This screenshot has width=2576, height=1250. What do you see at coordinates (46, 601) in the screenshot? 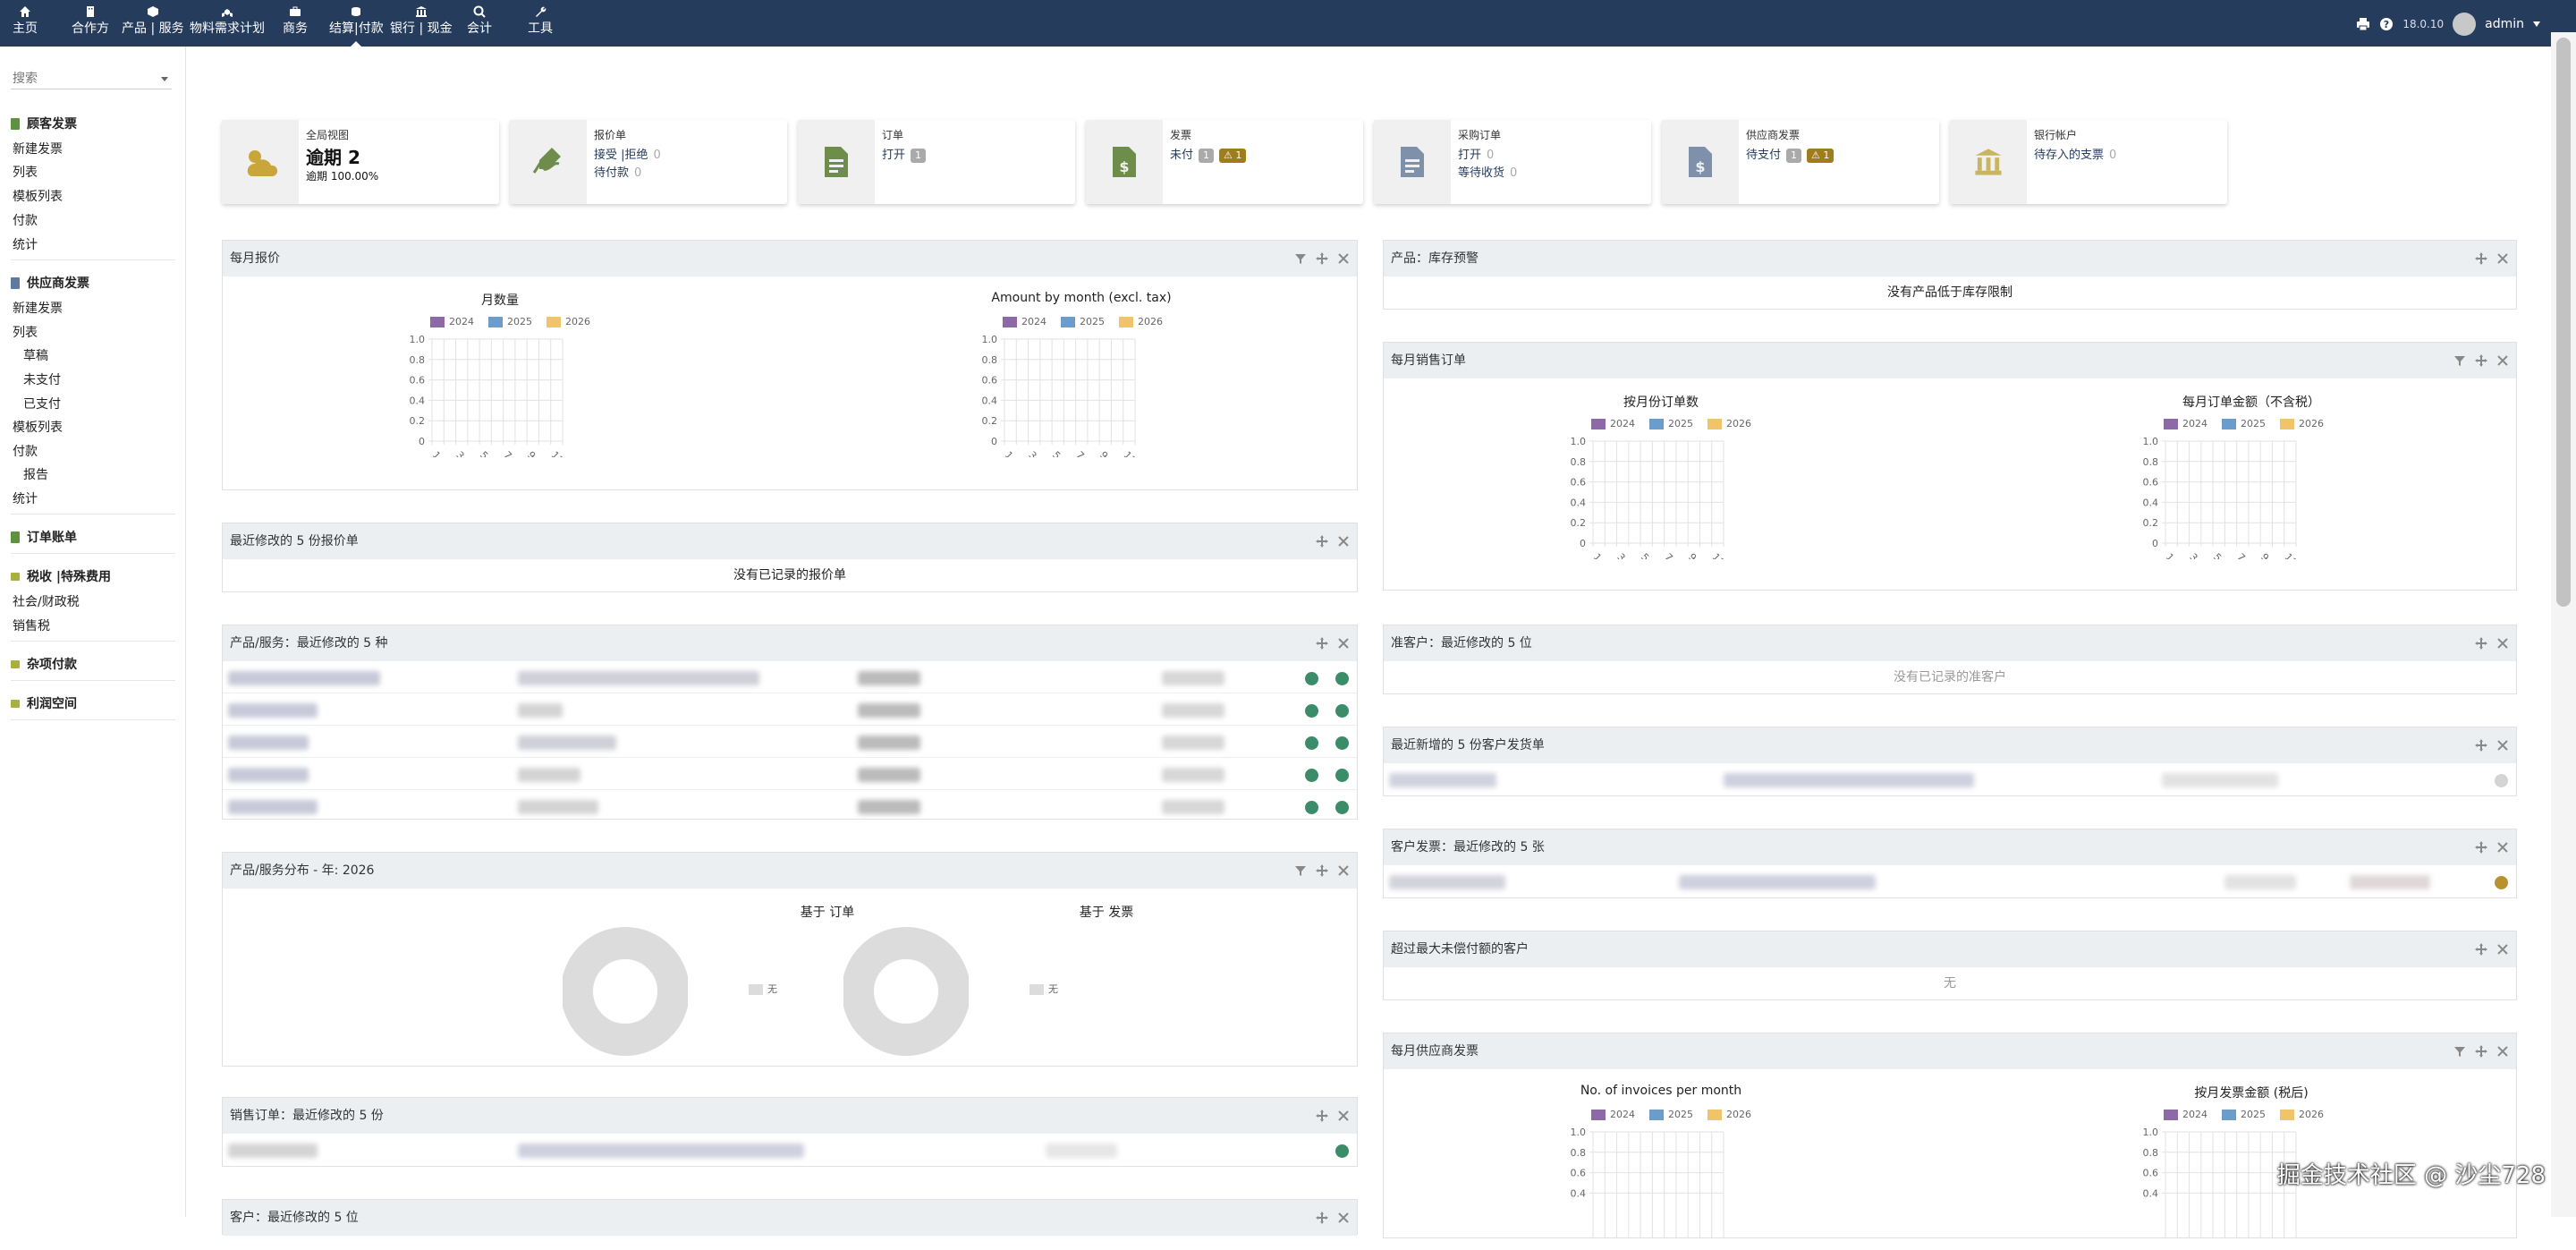
I see `sidebar-item-social-taxes: 社会/财政税` at bounding box center [46, 601].